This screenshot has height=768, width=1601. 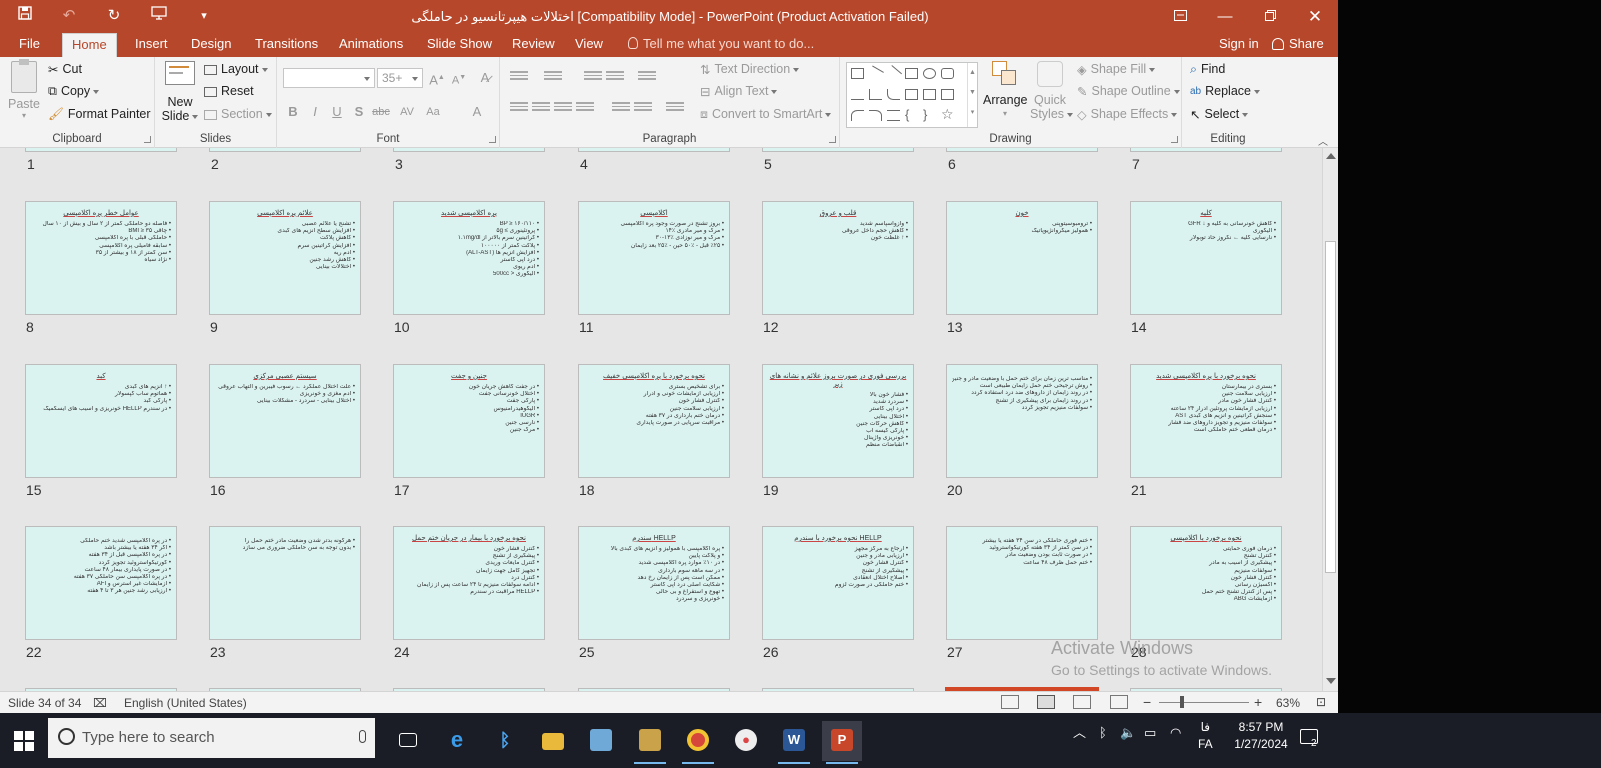 What do you see at coordinates (1082, 702) in the screenshot?
I see `reading-view-icon` at bounding box center [1082, 702].